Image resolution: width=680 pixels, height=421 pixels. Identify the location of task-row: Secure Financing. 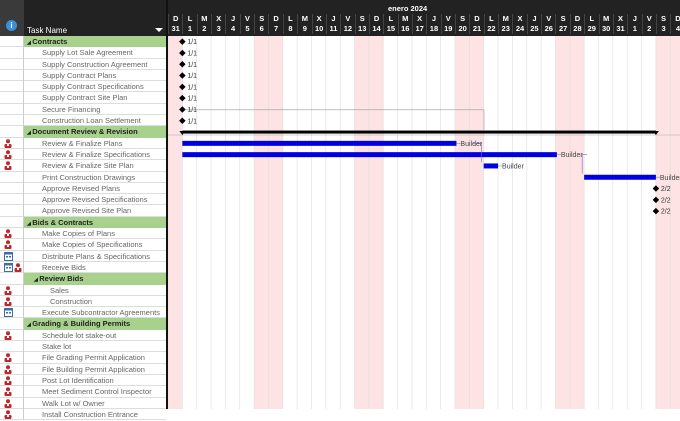
(83, 109).